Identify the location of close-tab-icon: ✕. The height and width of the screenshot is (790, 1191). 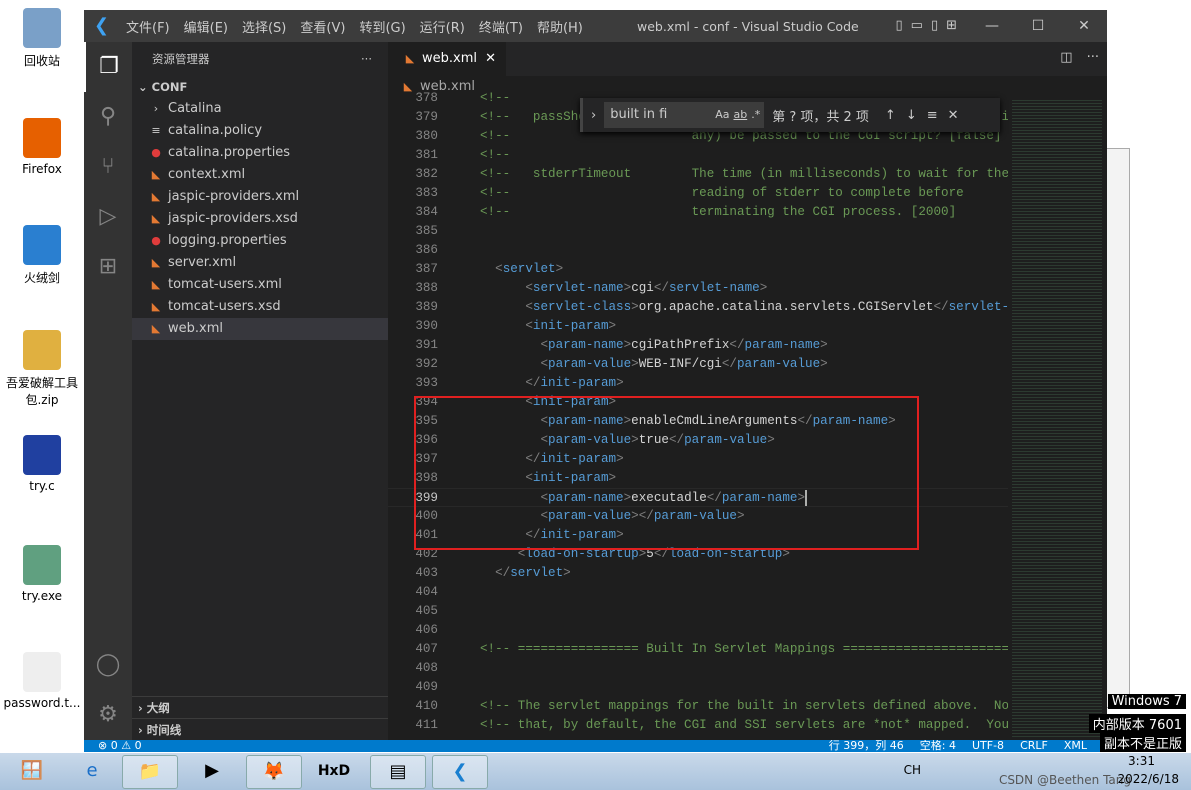
(490, 59).